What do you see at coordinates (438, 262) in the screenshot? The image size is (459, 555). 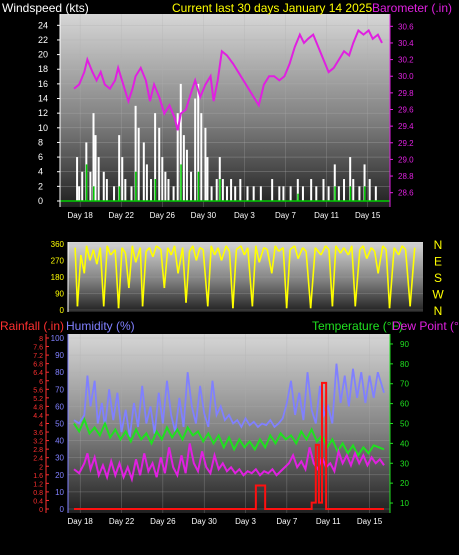 I see `compass-label: E` at bounding box center [438, 262].